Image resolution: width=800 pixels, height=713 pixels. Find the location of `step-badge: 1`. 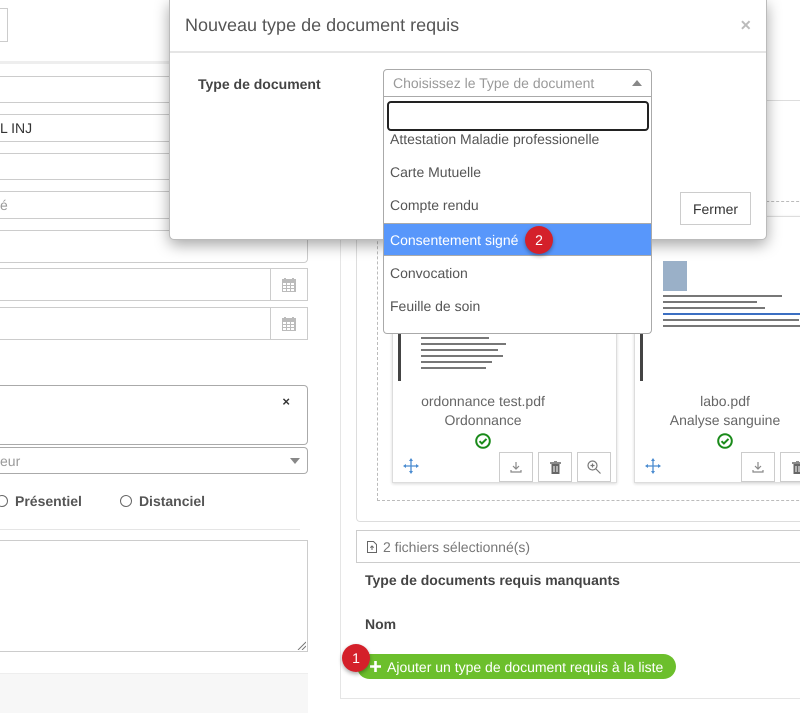

step-badge: 1 is located at coordinates (356, 658).